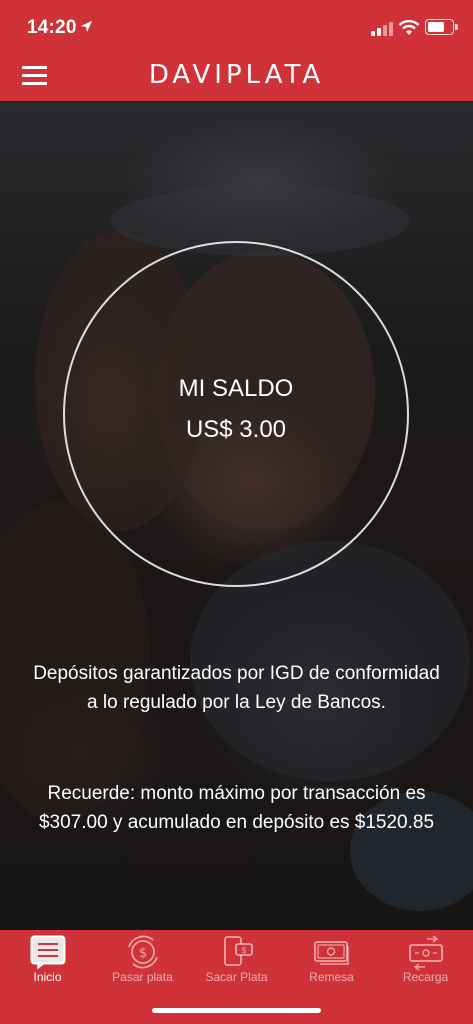 This screenshot has height=1024, width=473. Describe the element at coordinates (52, 27) in the screenshot. I see `status-time: 14:20` at that location.